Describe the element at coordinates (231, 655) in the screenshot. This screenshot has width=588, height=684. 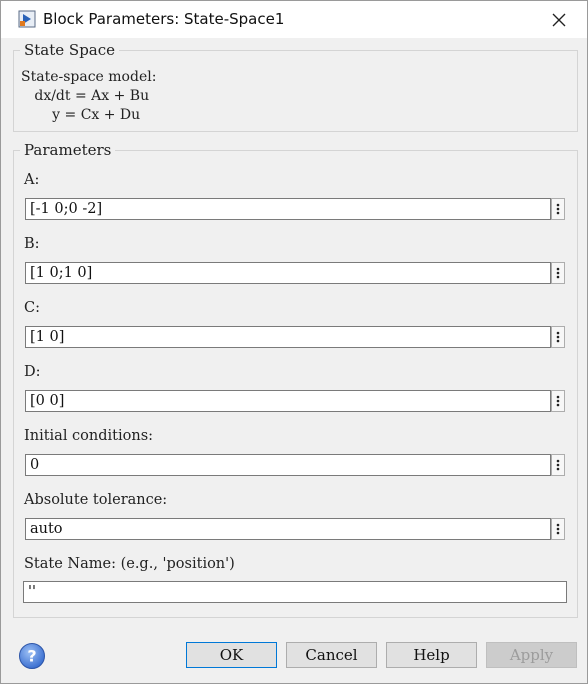
I see `ok-button: OK` at that location.